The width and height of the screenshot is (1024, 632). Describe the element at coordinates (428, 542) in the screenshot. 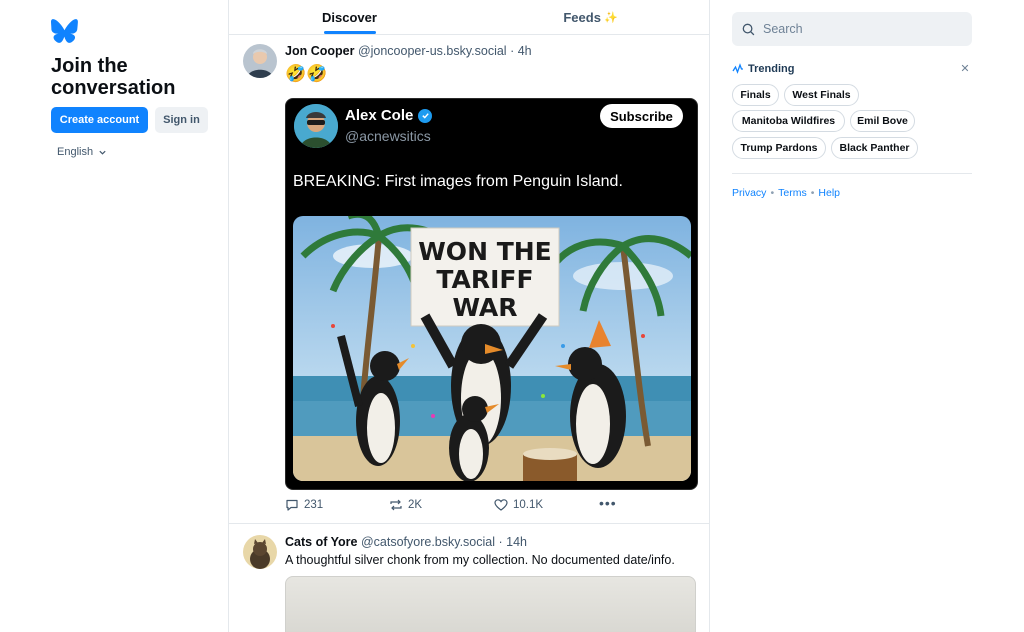

I see `post-handle: @catsofyore.bsky.social` at that location.